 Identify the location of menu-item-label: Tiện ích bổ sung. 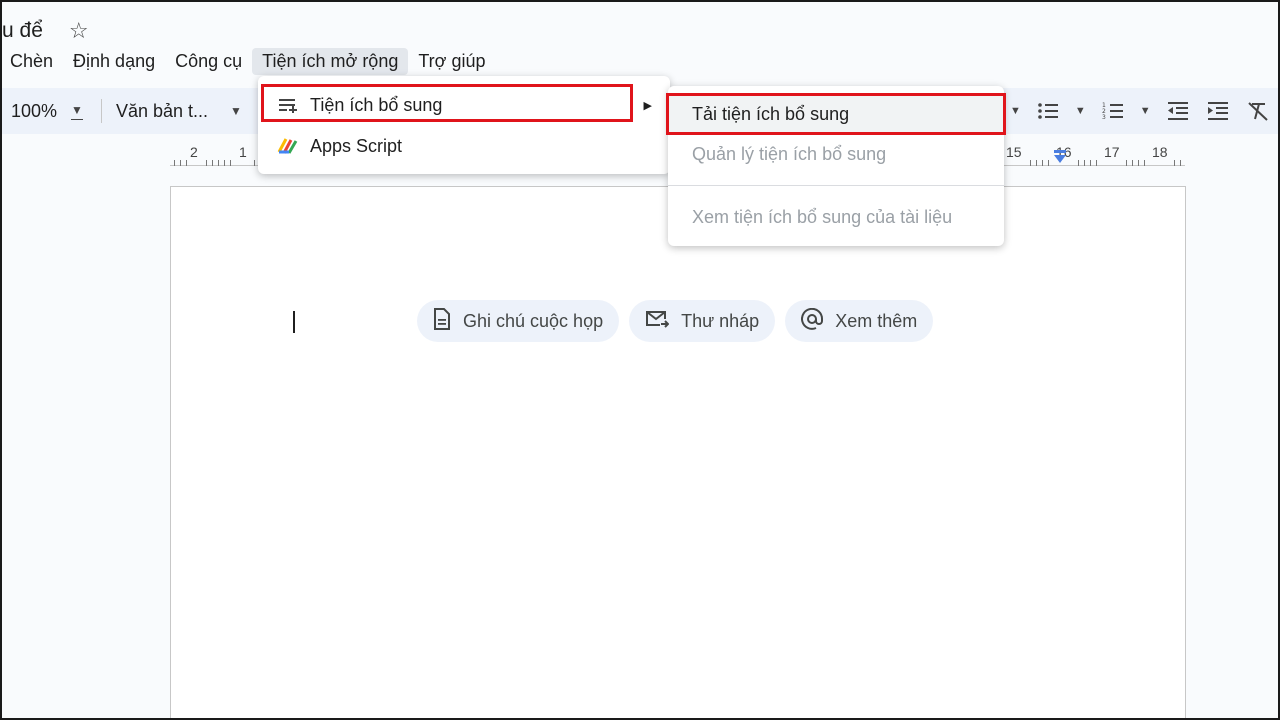
(376, 104).